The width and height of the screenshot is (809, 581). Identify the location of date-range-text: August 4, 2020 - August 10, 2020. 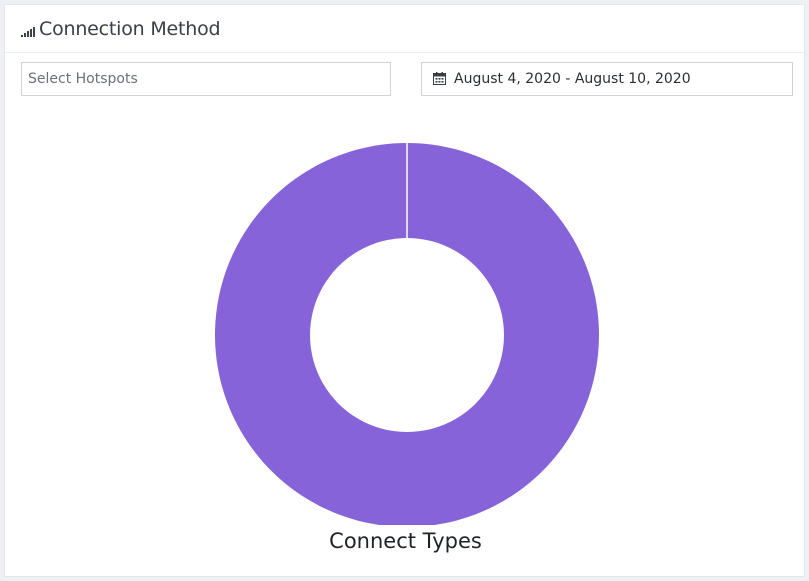
(572, 79).